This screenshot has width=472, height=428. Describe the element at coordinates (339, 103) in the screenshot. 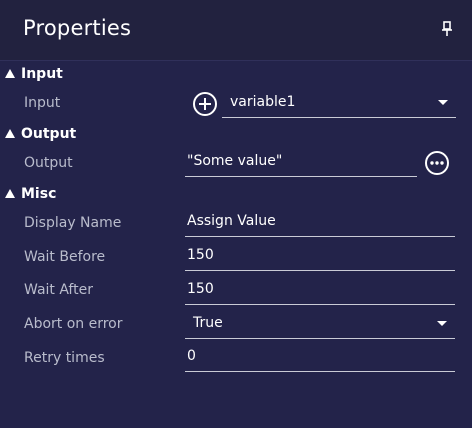

I see `input-variable-dropdown: variable1` at that location.